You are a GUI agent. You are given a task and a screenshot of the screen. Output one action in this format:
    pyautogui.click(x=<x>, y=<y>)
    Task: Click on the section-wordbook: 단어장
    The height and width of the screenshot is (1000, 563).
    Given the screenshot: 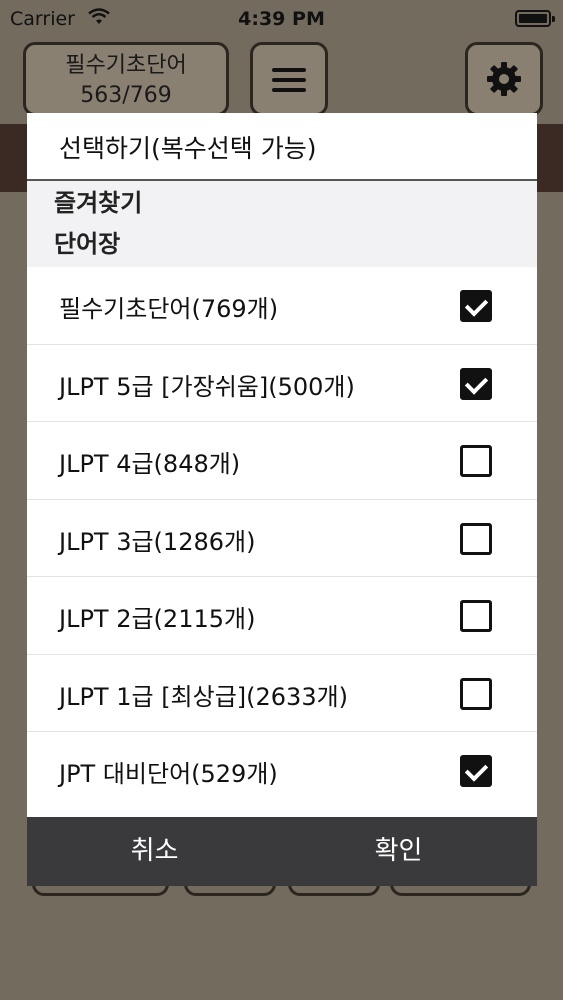 What is the action you would take?
    pyautogui.click(x=282, y=244)
    